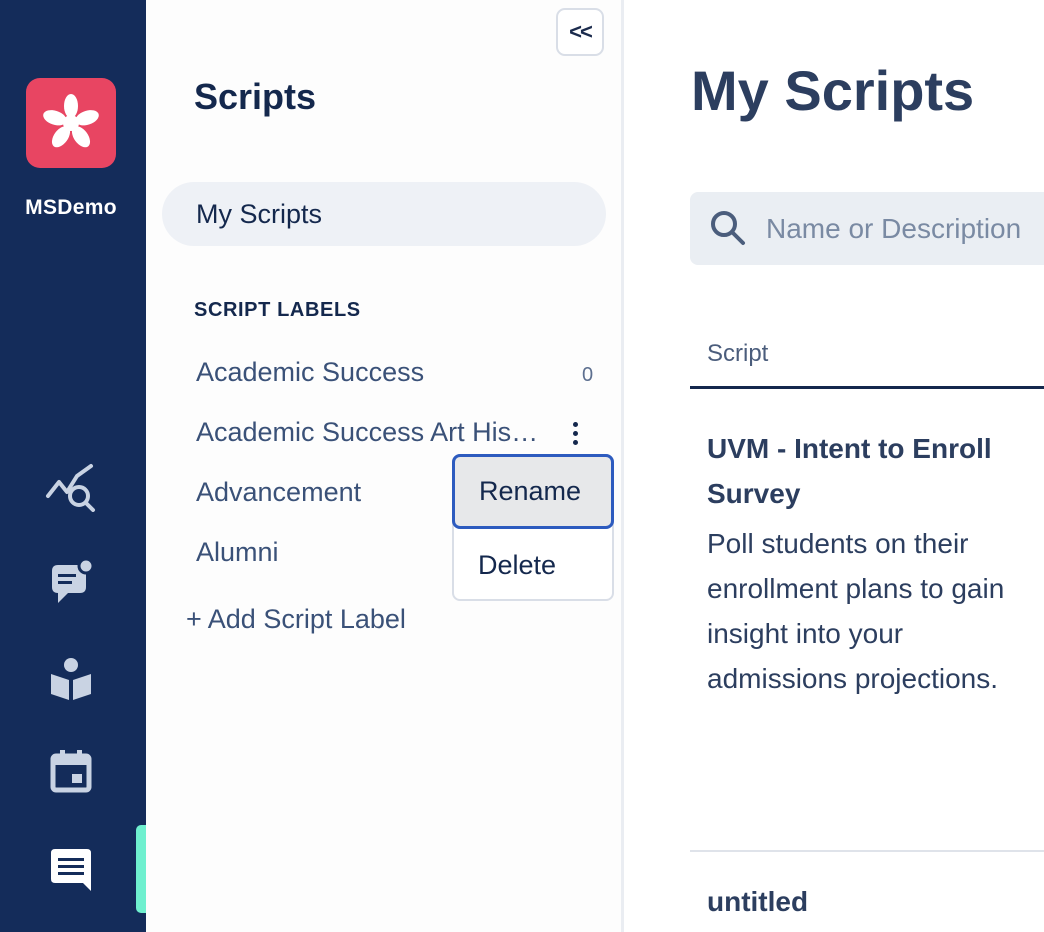 The width and height of the screenshot is (1044, 932). I want to click on label-options-kebab-icon, so click(575, 433).